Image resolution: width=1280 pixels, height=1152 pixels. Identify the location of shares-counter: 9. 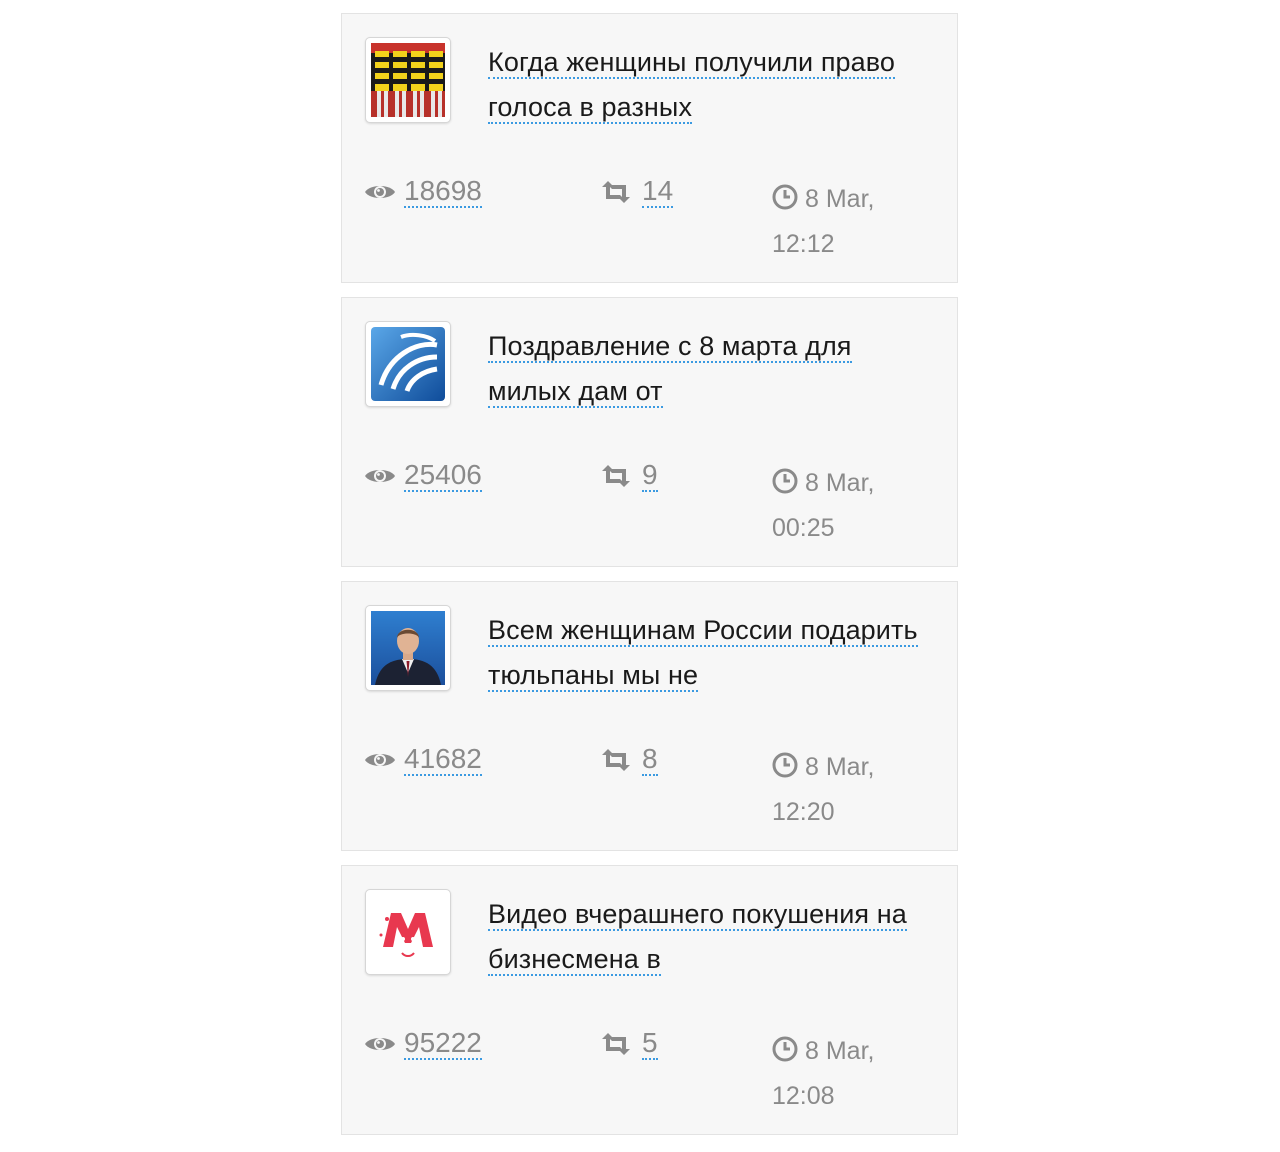
(629, 476).